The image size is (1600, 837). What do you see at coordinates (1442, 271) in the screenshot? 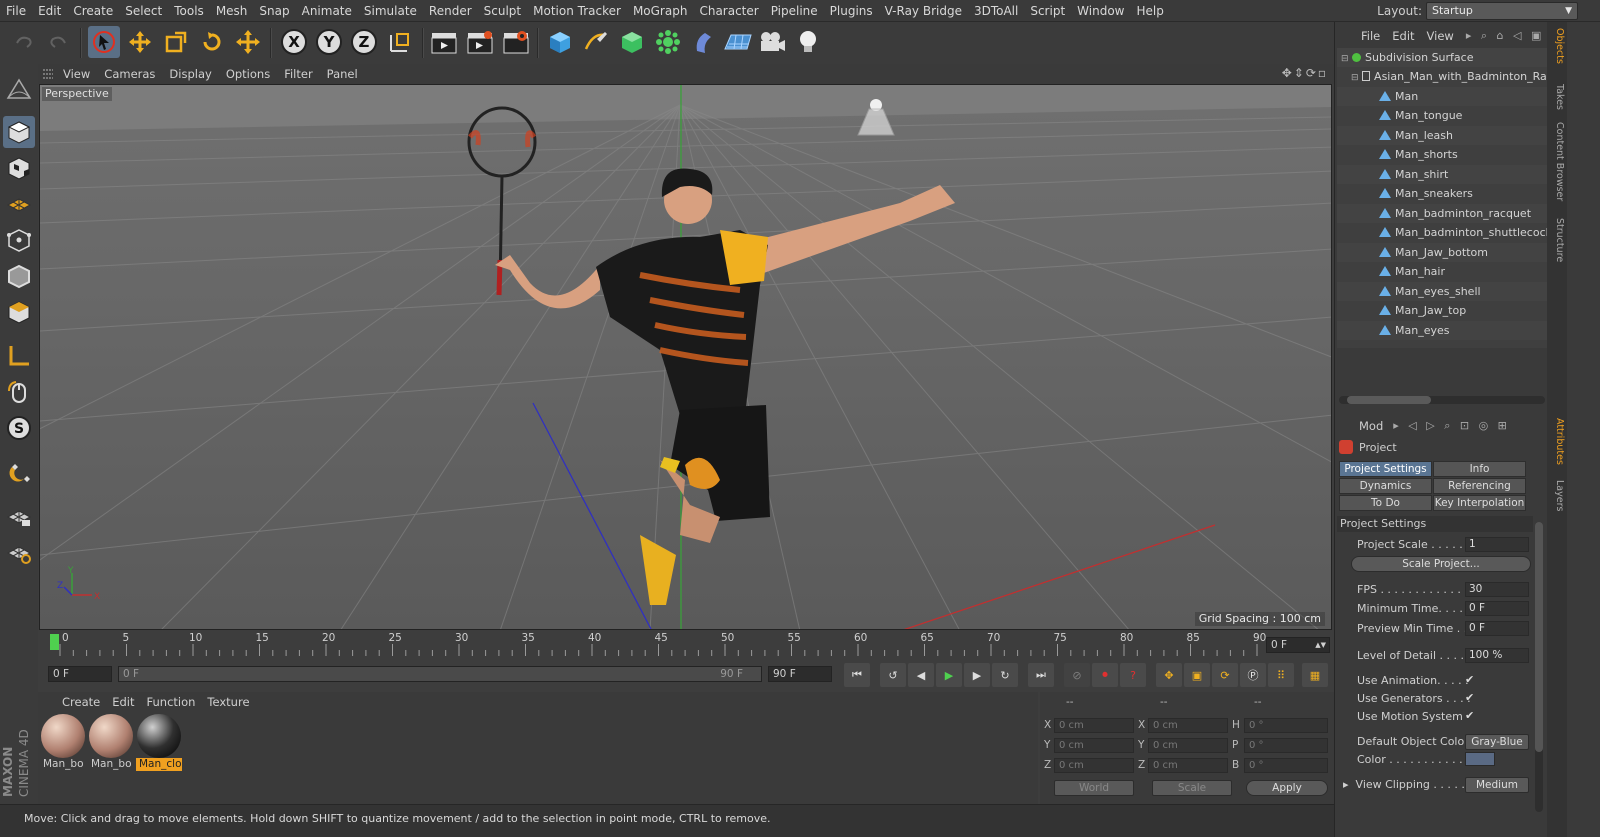
I see `object-row: Man_hair` at bounding box center [1442, 271].